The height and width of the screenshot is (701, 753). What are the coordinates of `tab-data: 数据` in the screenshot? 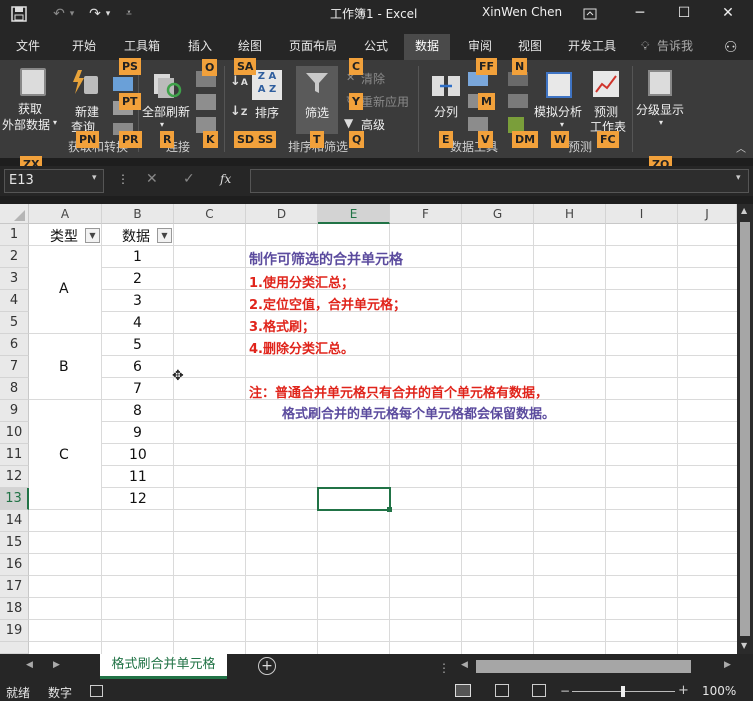 It's located at (427, 47).